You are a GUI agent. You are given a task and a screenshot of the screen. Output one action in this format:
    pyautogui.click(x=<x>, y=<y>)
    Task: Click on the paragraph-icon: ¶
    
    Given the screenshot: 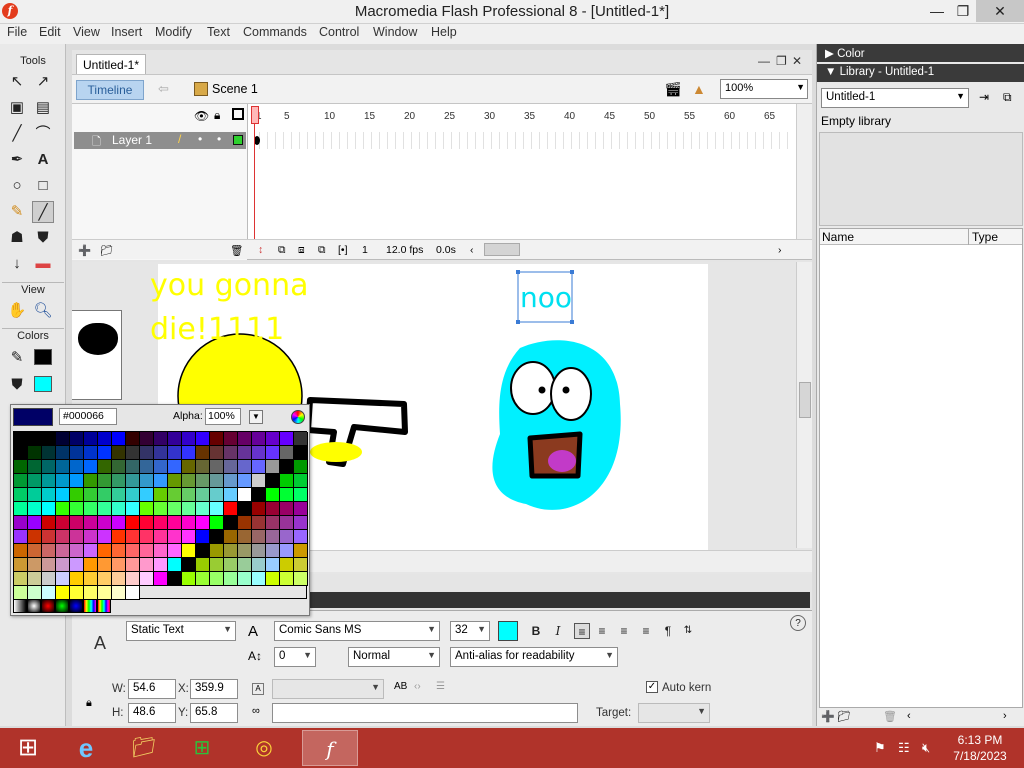 What is the action you would take?
    pyautogui.click(x=668, y=631)
    